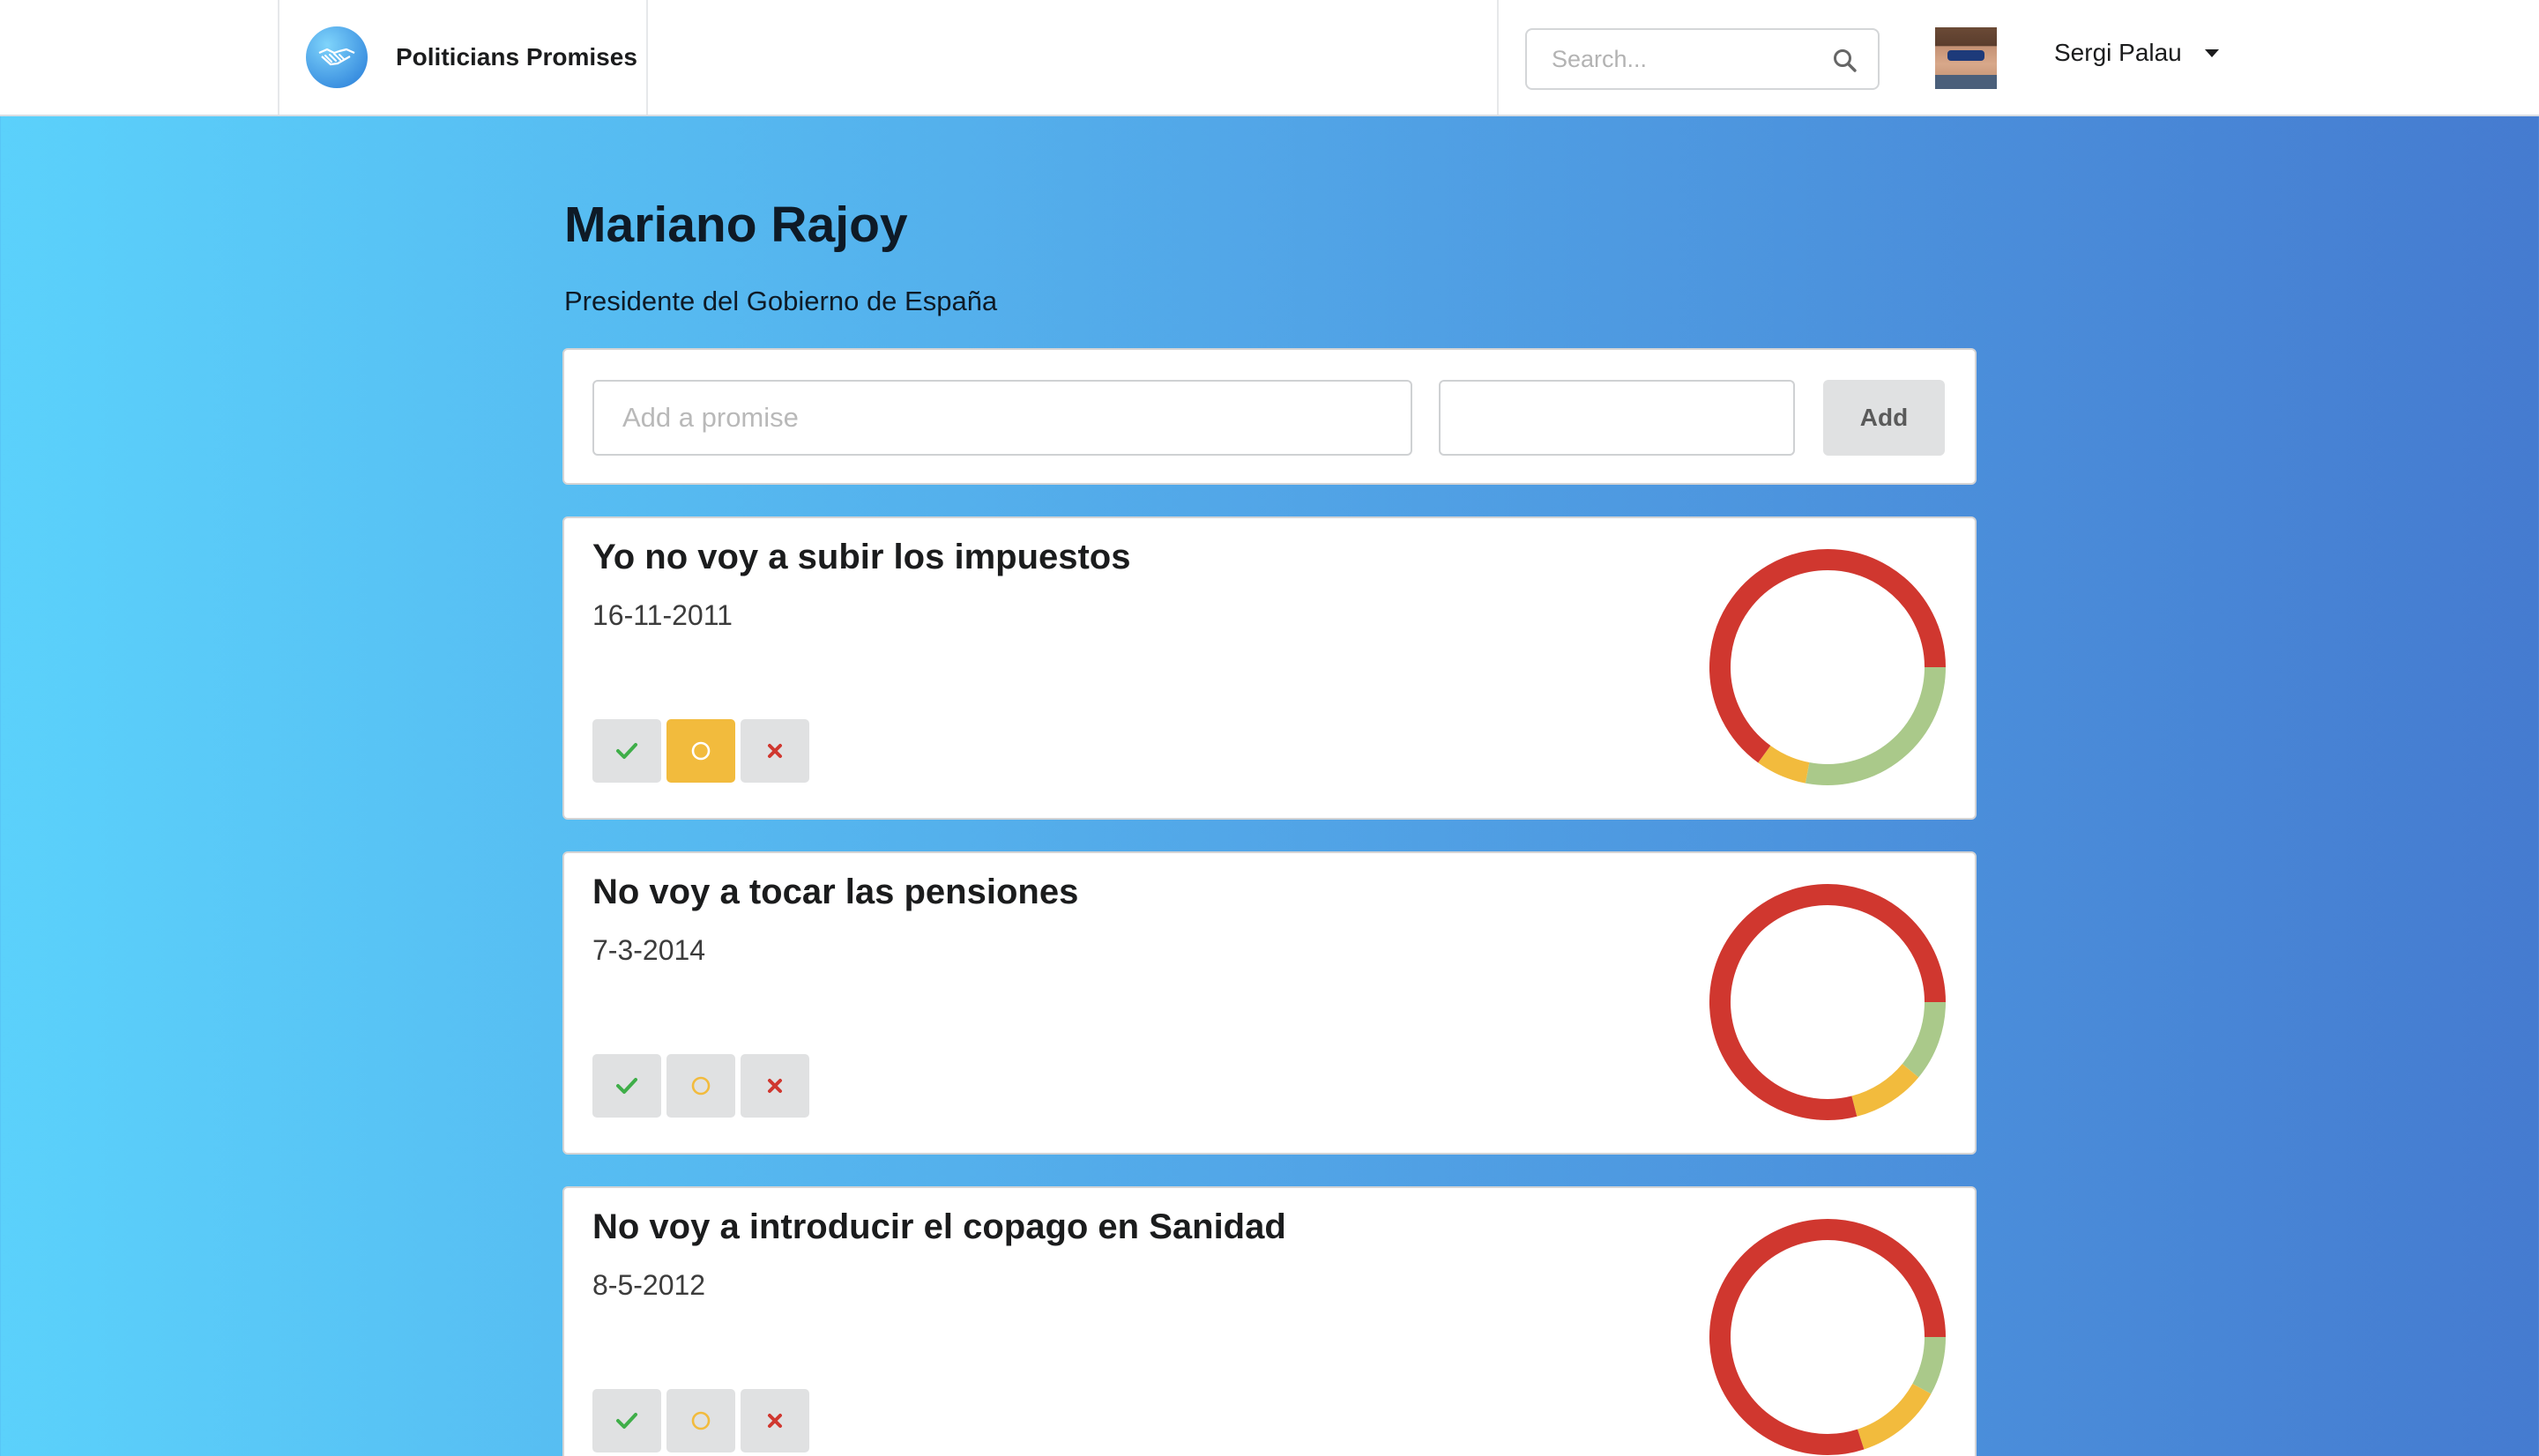  What do you see at coordinates (662, 615) in the screenshot?
I see `promise-date: 16-11-2011` at bounding box center [662, 615].